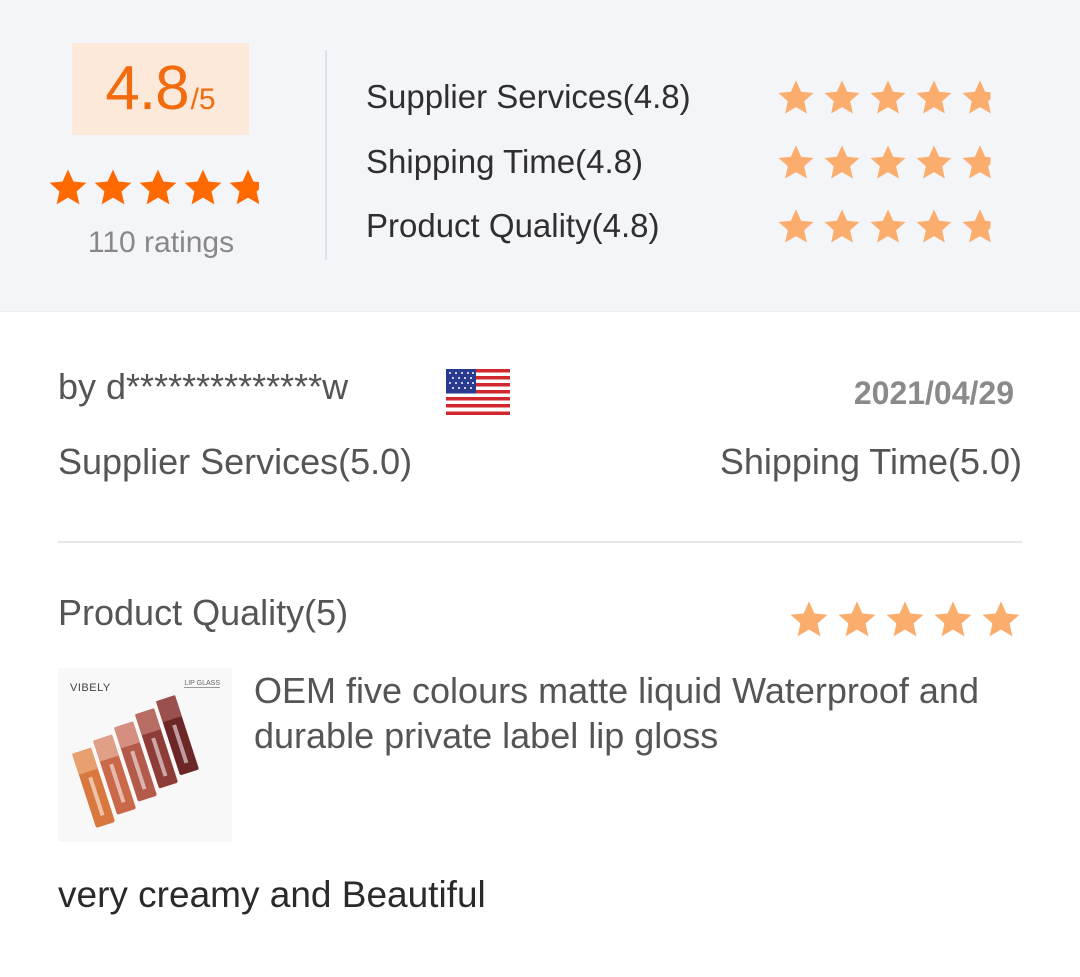 This screenshot has width=1080, height=977. Describe the element at coordinates (528, 96) in the screenshot. I see `metric-label: Supplier Services(4.8)` at that location.